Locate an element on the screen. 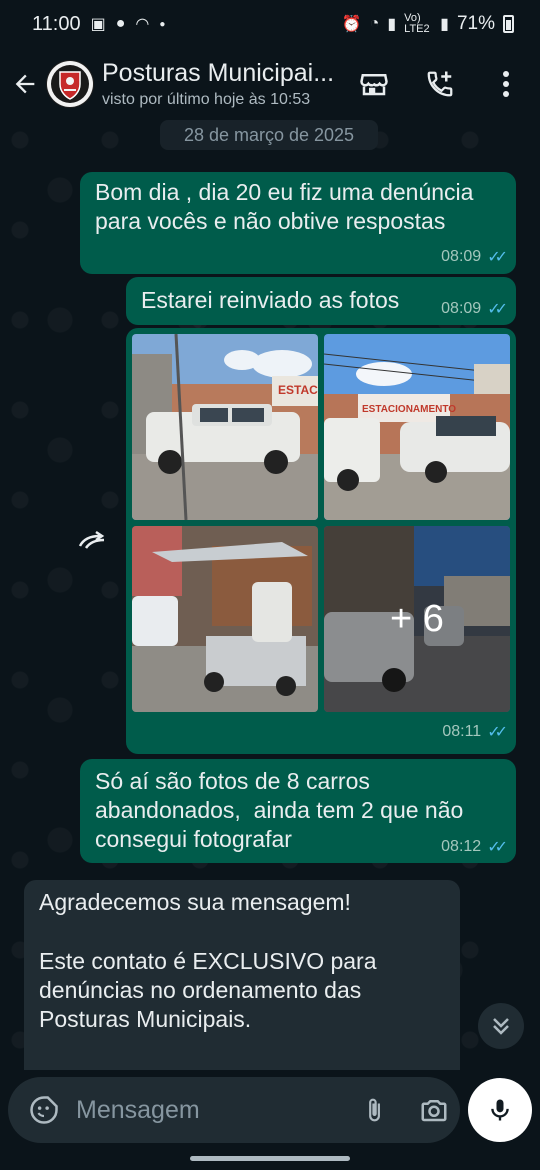 The height and width of the screenshot is (1170, 540). shield-logo-icon is located at coordinates (70, 84).